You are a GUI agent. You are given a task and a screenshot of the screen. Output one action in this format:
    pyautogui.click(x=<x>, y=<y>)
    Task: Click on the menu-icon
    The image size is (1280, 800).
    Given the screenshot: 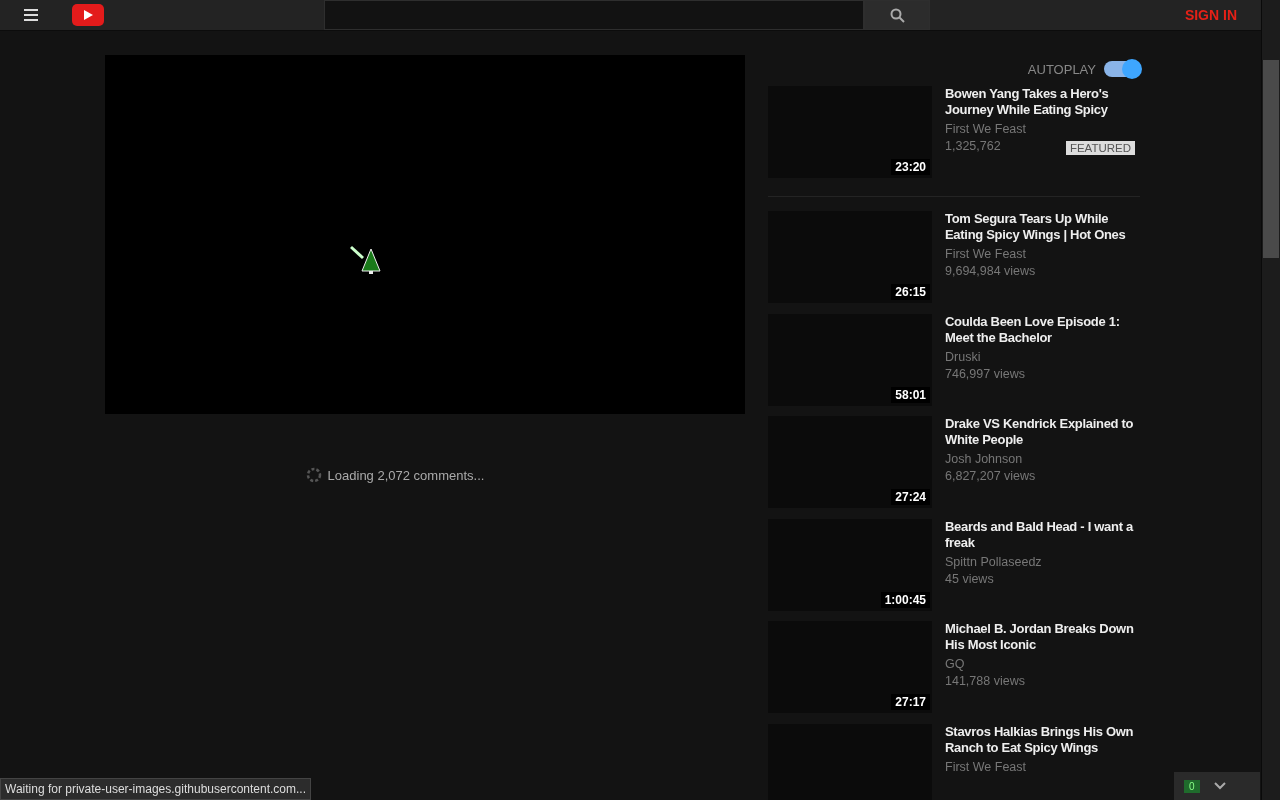 What is the action you would take?
    pyautogui.click(x=31, y=15)
    